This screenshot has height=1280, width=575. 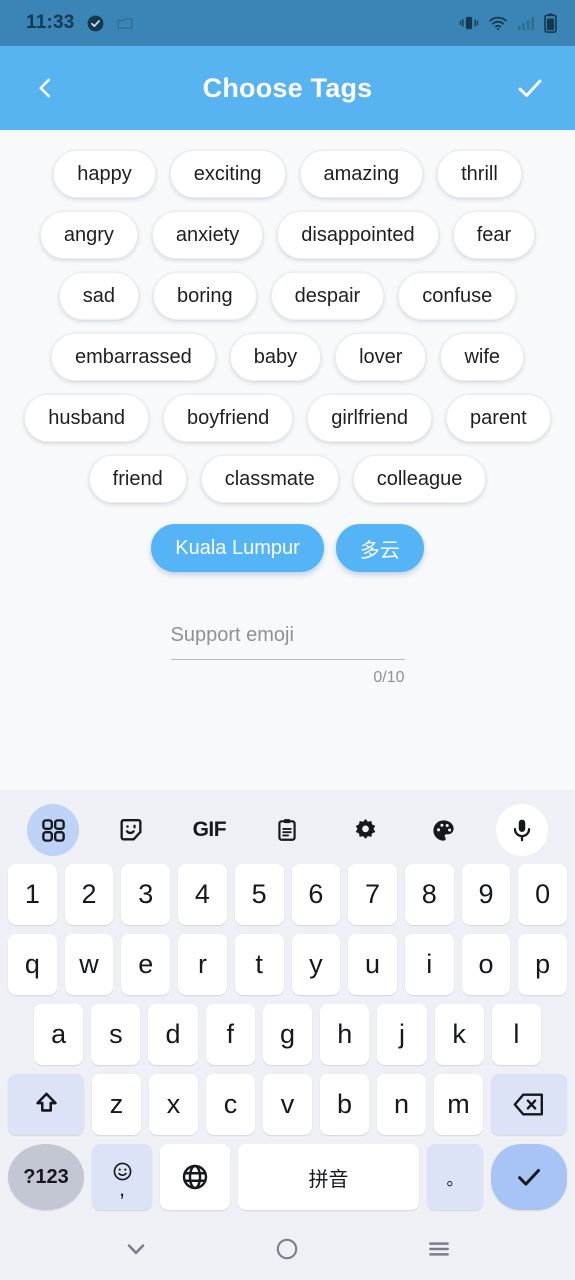 I want to click on tag-row: happy exciting amazing thrill, so click(x=287, y=174).